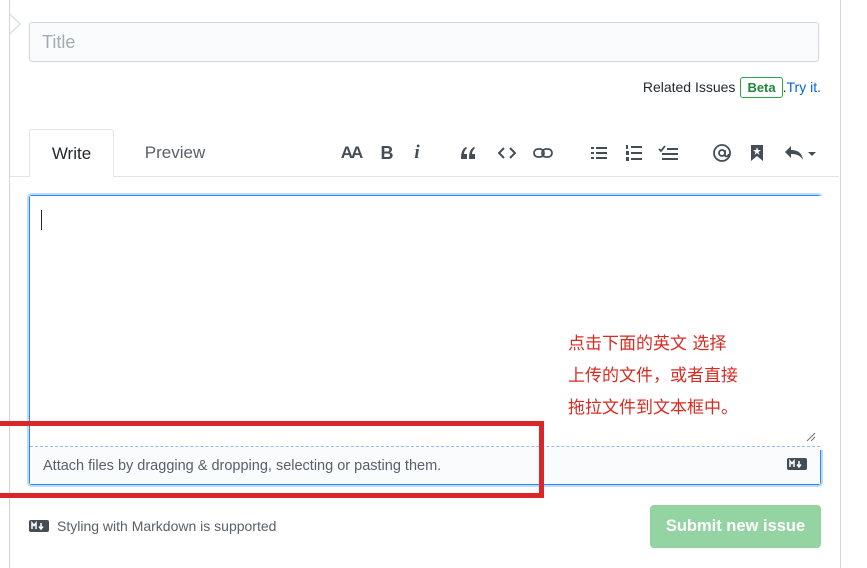 The image size is (867, 568). What do you see at coordinates (735, 526) in the screenshot?
I see `submit-issue-button: Submit new issue` at bounding box center [735, 526].